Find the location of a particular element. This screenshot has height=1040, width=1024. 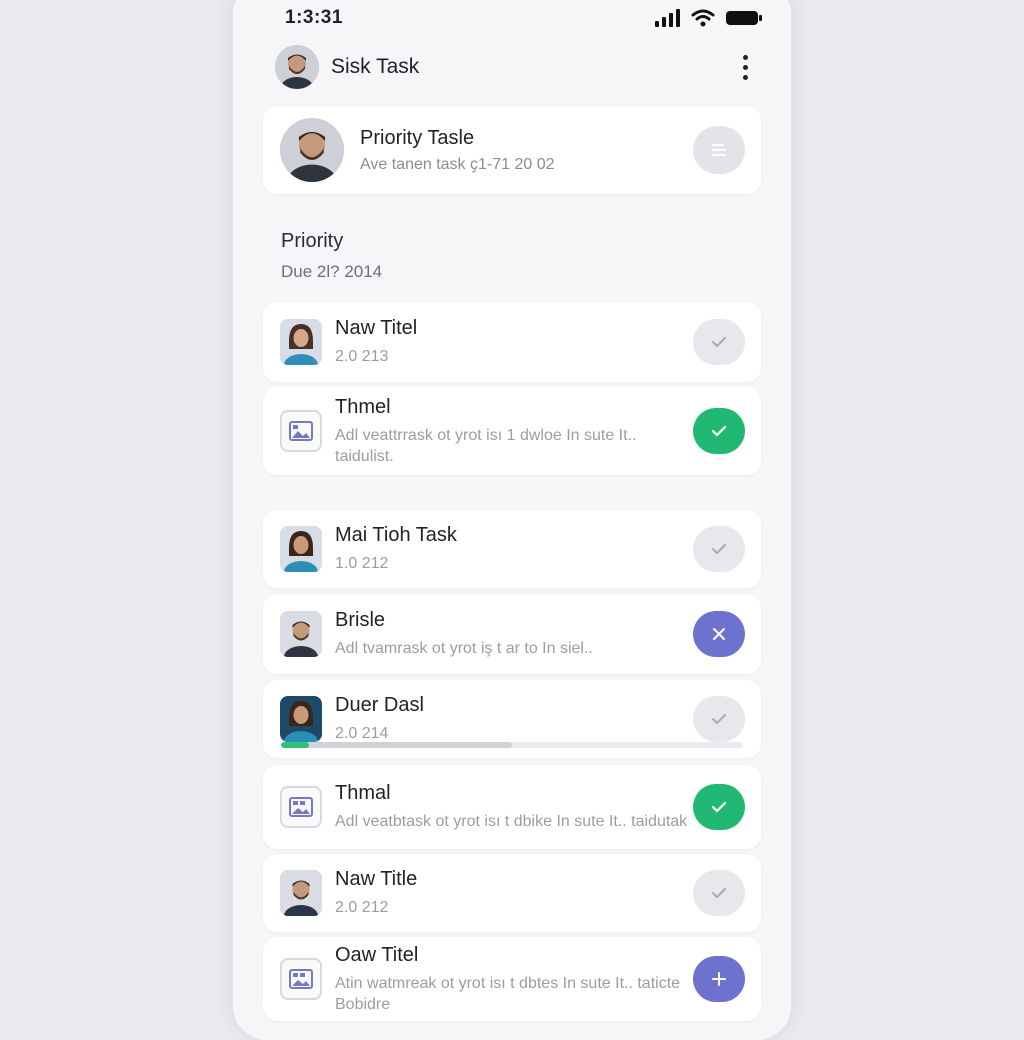

task-title: Brisle is located at coordinates (360, 620).